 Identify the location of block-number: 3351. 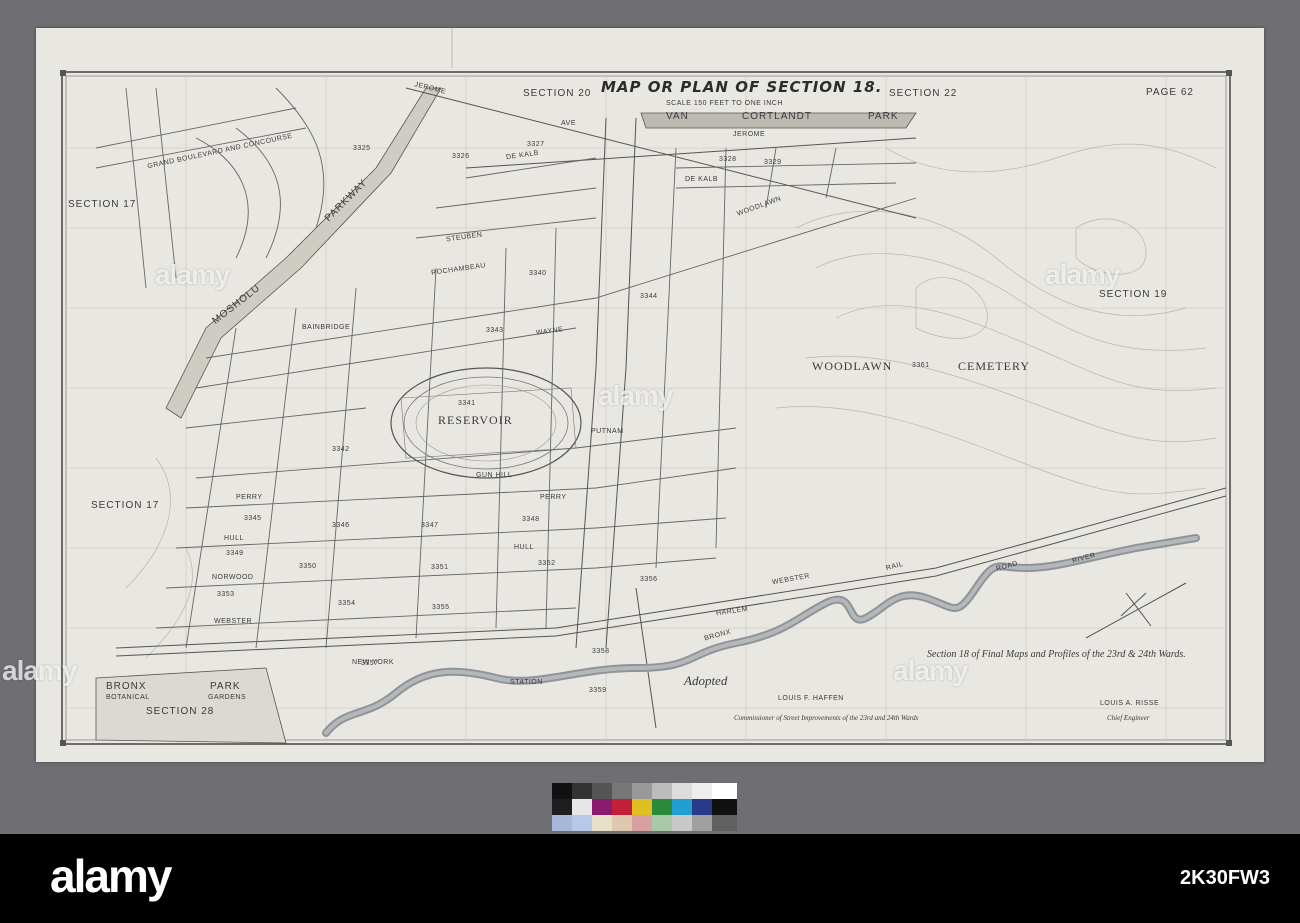
(440, 567).